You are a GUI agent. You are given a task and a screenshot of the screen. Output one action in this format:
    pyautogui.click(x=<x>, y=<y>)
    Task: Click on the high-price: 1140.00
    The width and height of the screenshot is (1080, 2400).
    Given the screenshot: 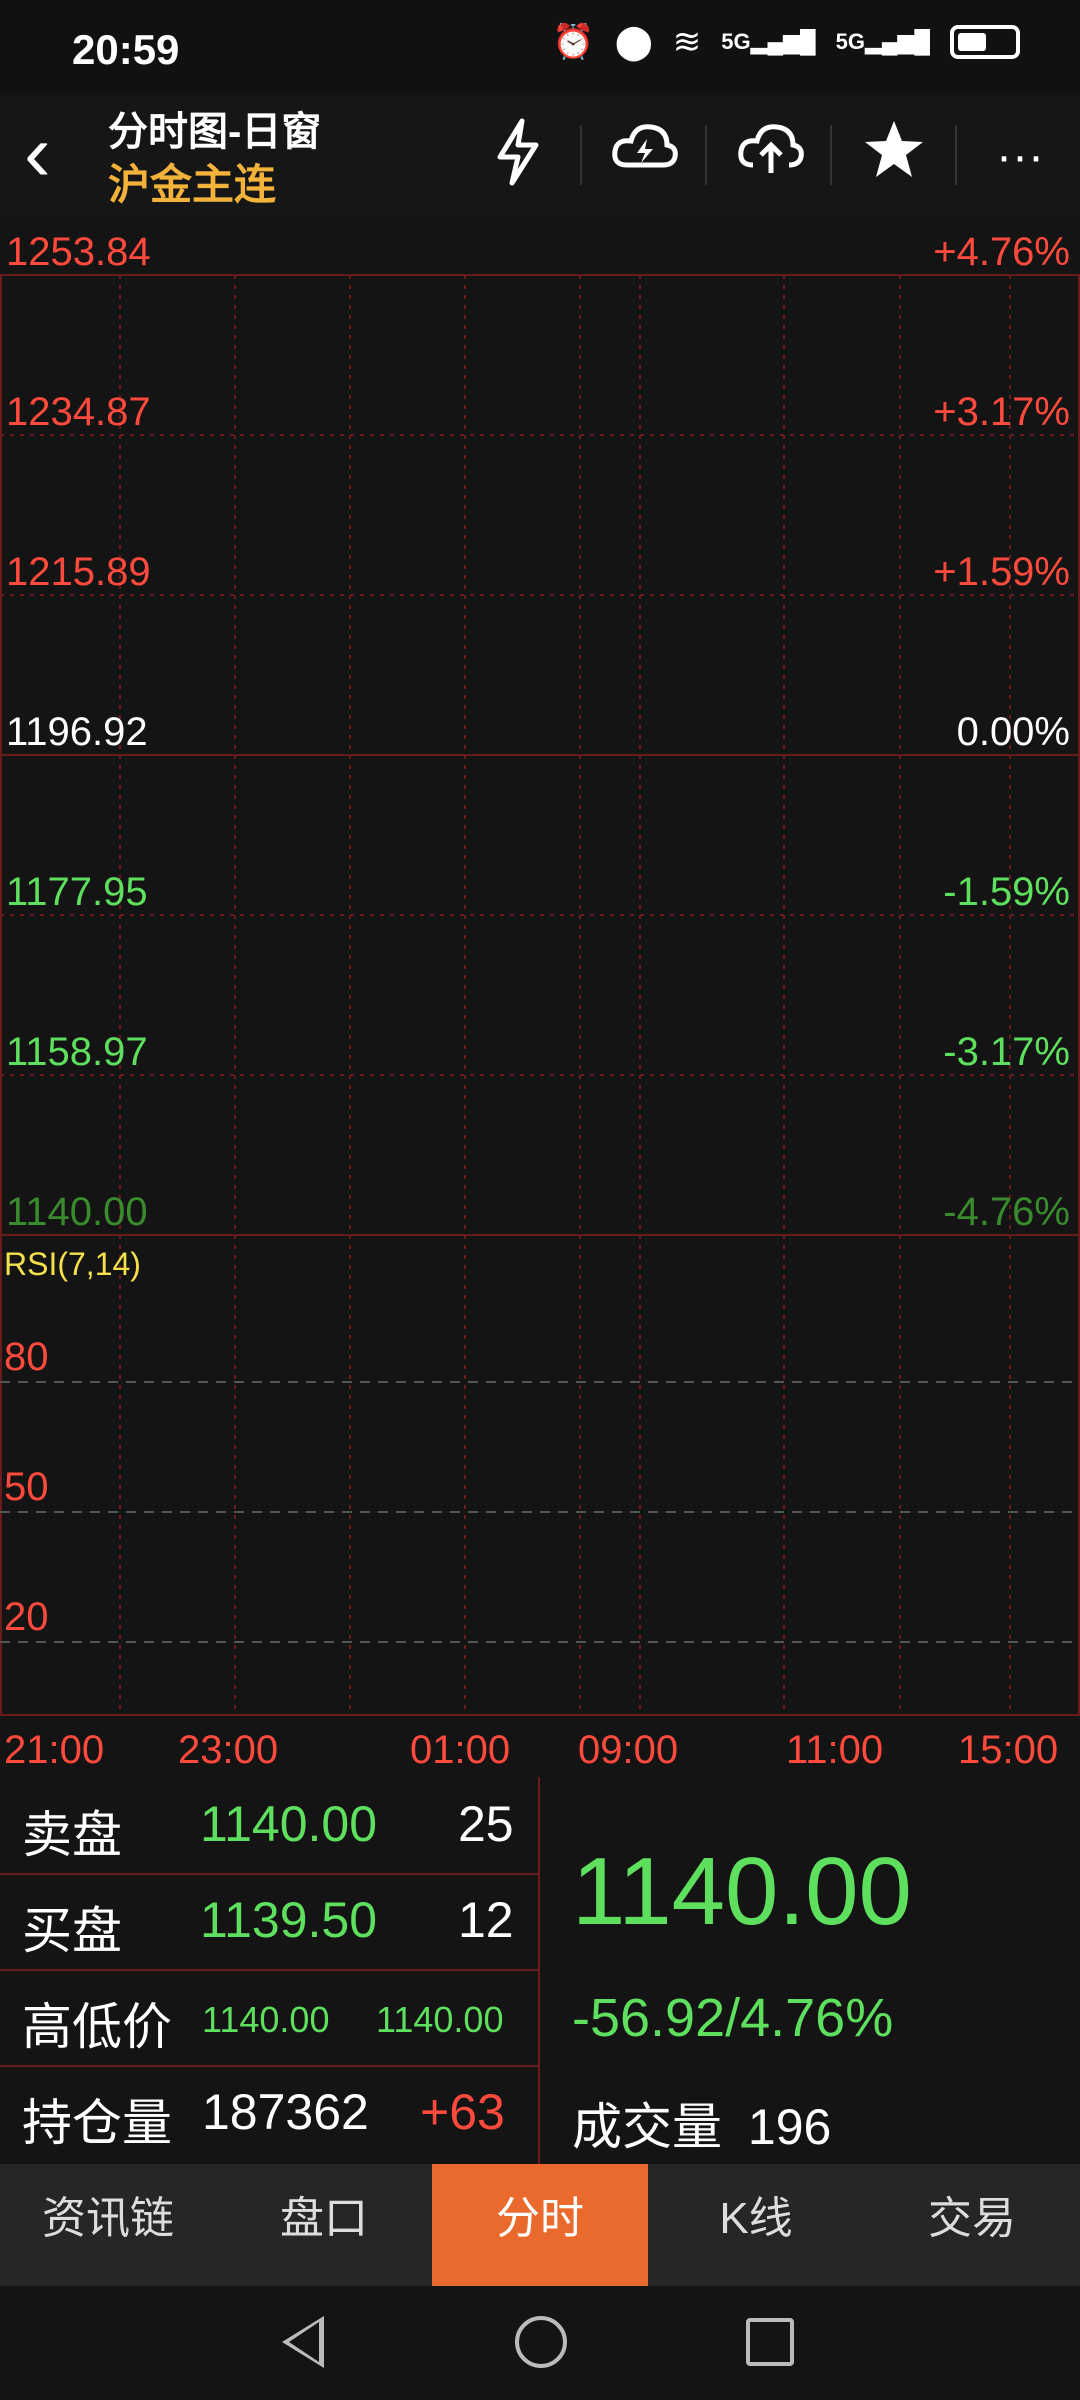 What is the action you would take?
    pyautogui.click(x=266, y=2019)
    